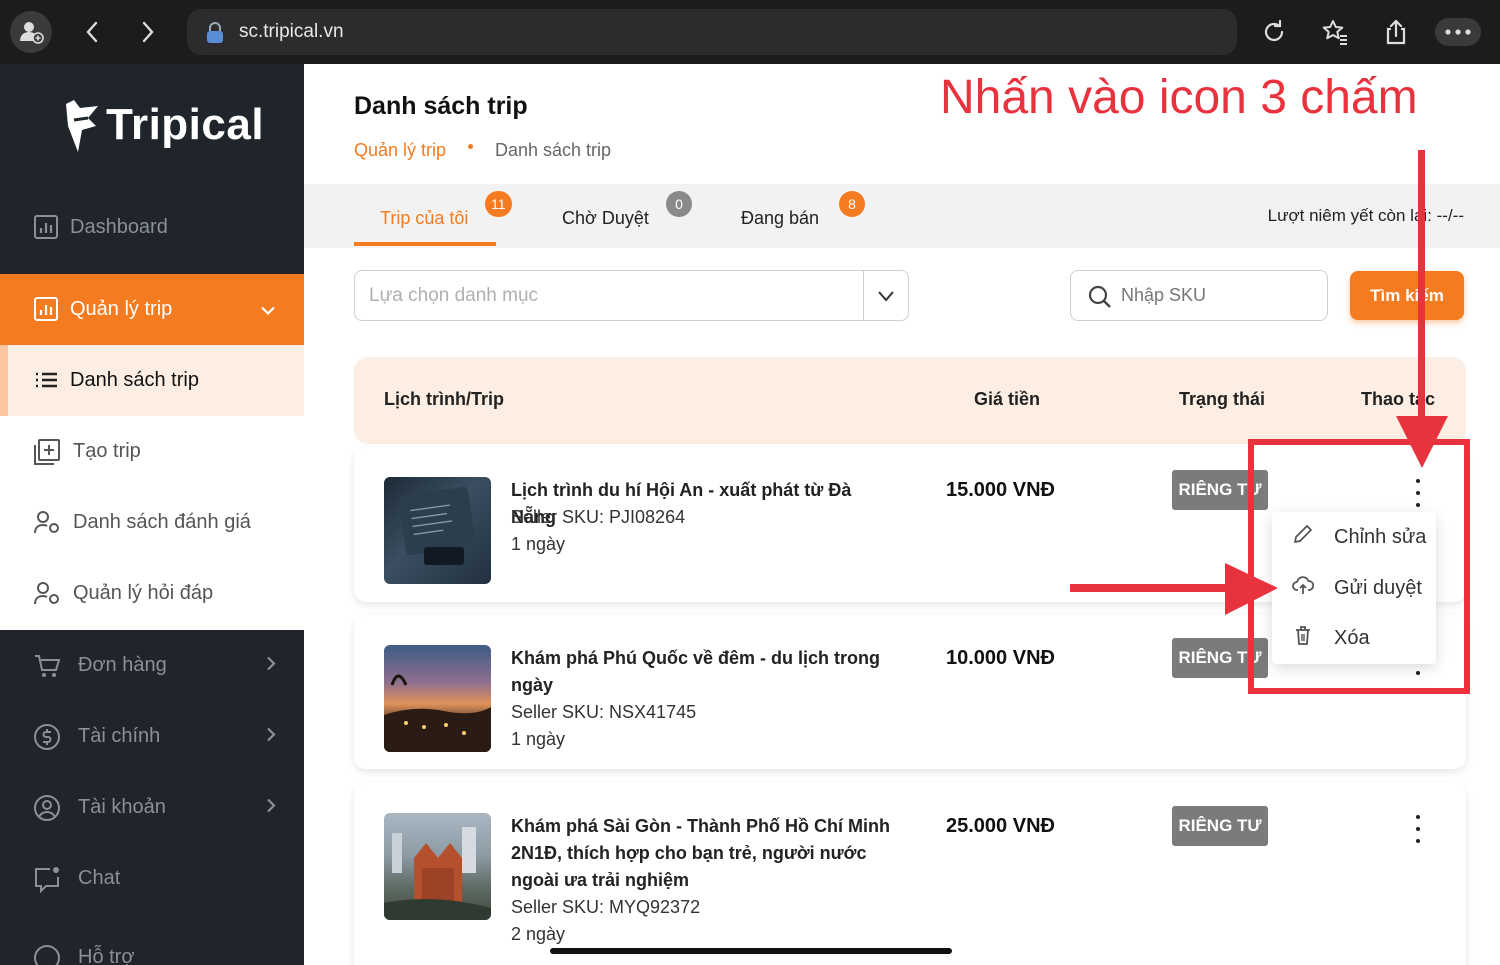 This screenshot has width=1500, height=965. I want to click on tripical-logo: Tripical, so click(162, 125).